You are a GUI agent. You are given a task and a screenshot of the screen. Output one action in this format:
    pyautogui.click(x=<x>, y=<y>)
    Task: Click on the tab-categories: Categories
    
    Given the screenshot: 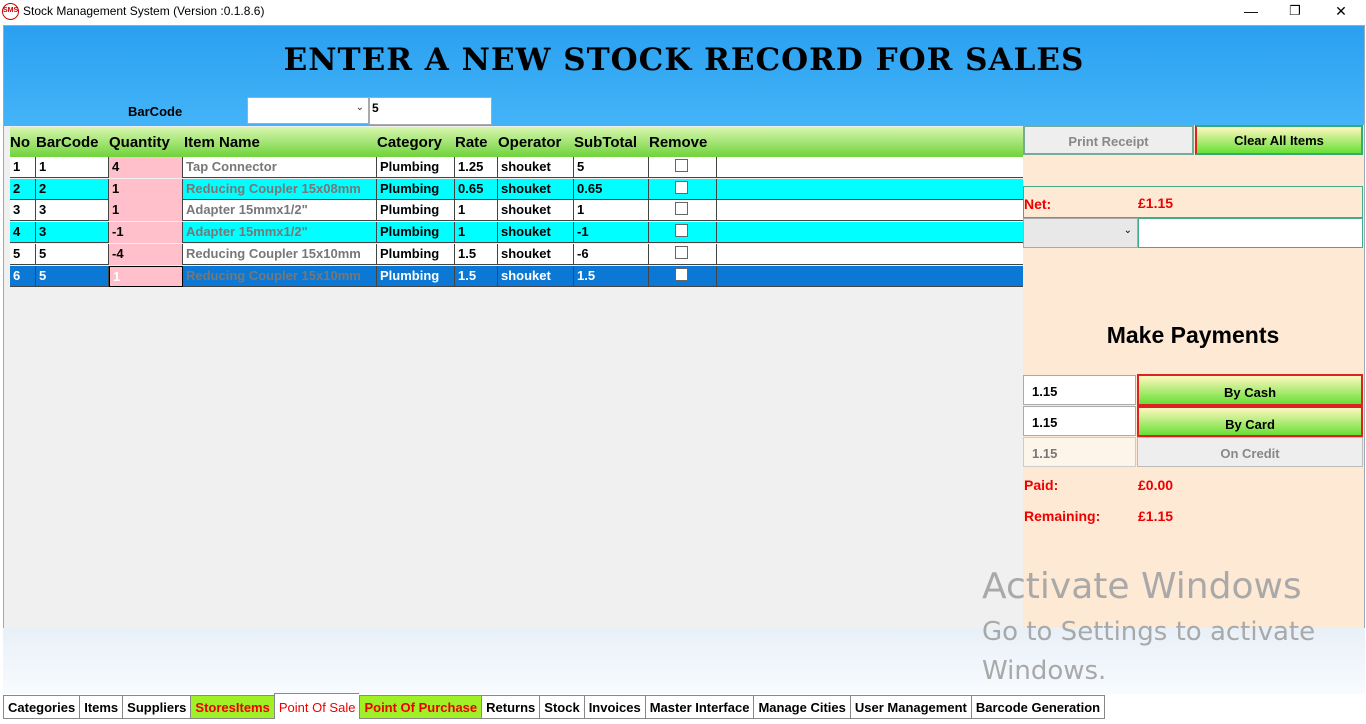 What is the action you would take?
    pyautogui.click(x=41, y=707)
    